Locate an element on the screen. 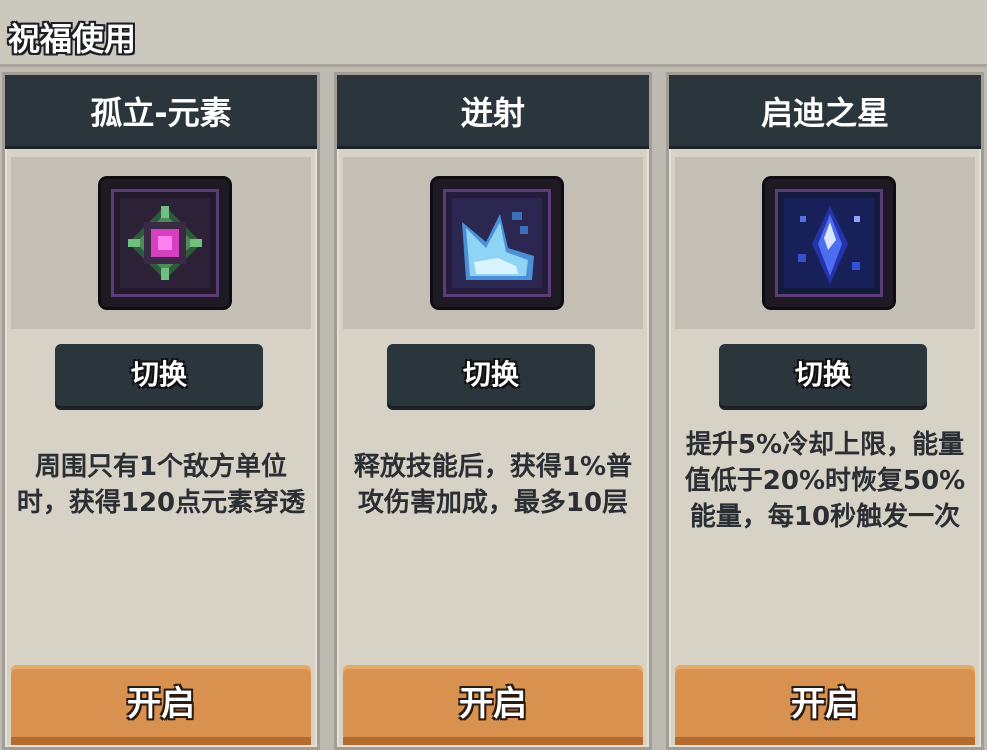 The height and width of the screenshot is (750, 987). element-orb-icon is located at coordinates (165, 243).